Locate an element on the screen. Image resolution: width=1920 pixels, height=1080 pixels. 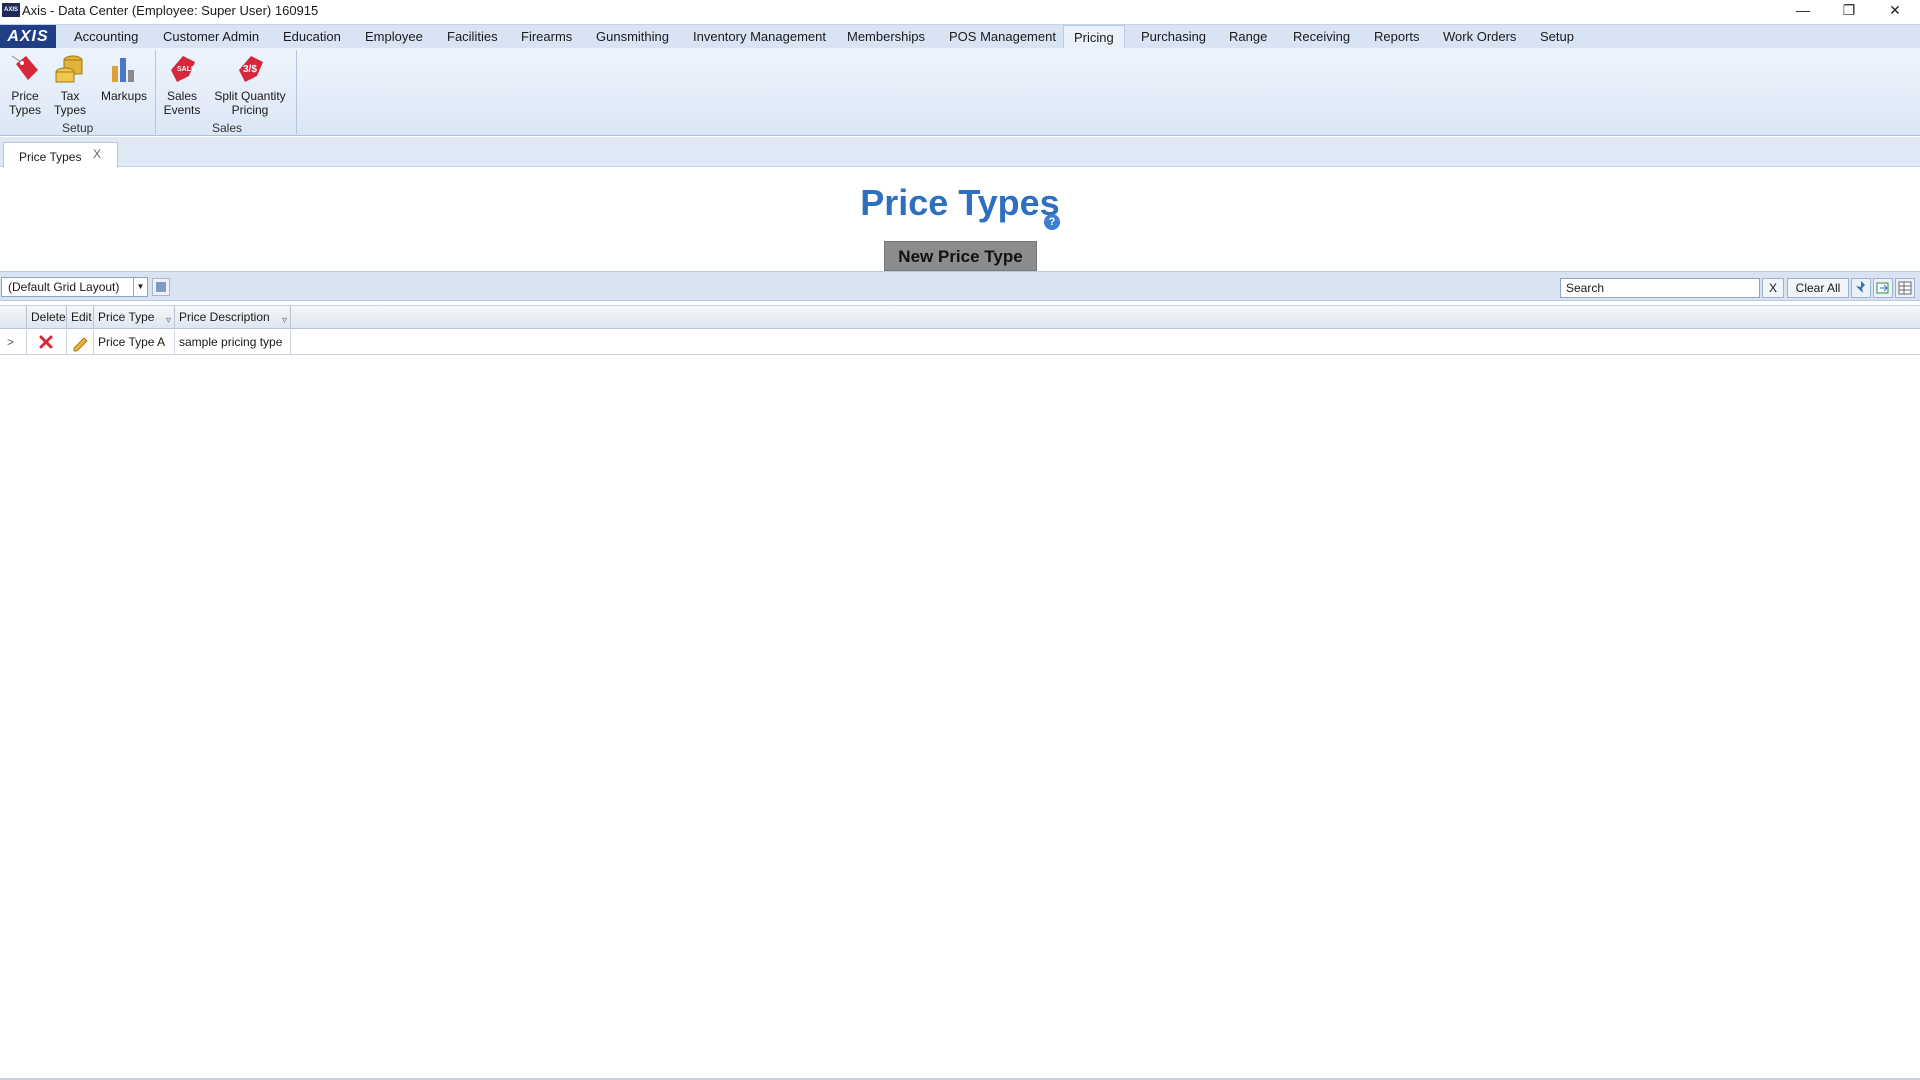
markups-button: Markups is located at coordinates (124, 77).